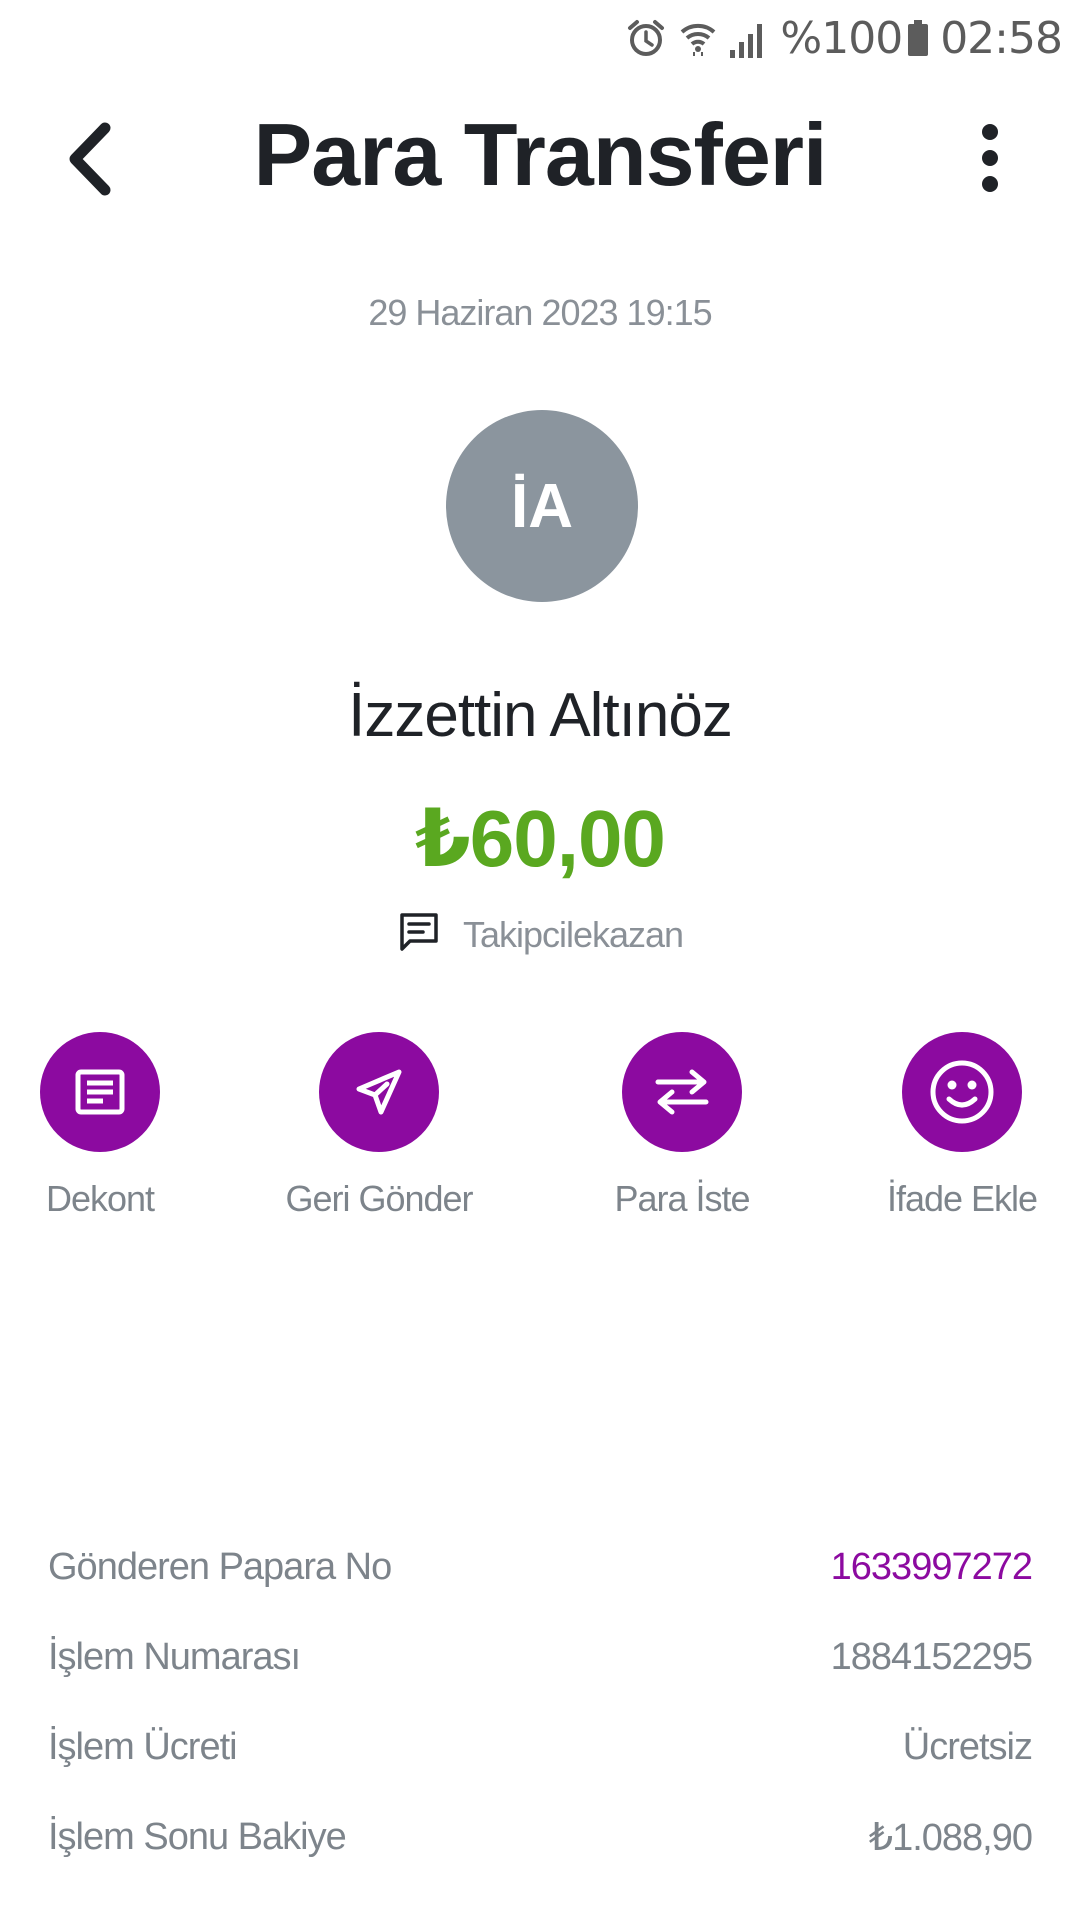  Describe the element at coordinates (1001, 38) in the screenshot. I see `status-time: 02:58` at that location.